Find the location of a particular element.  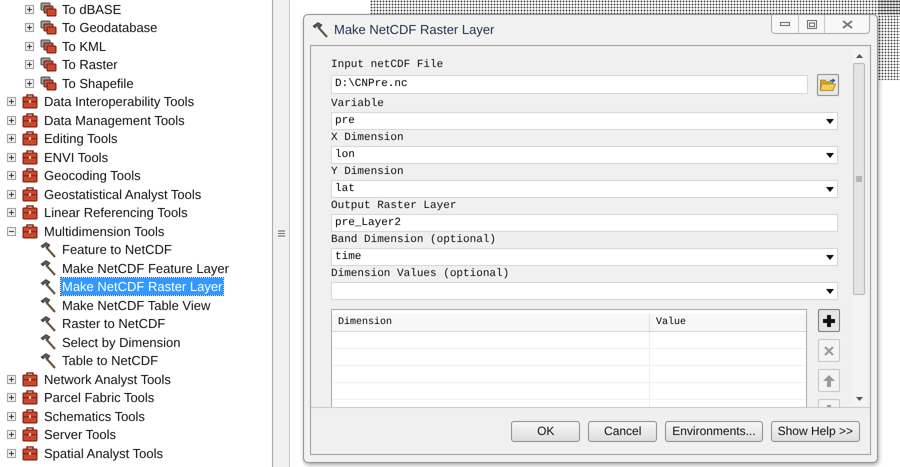

tree-item: Feature to NetCDF is located at coordinates (117, 249).